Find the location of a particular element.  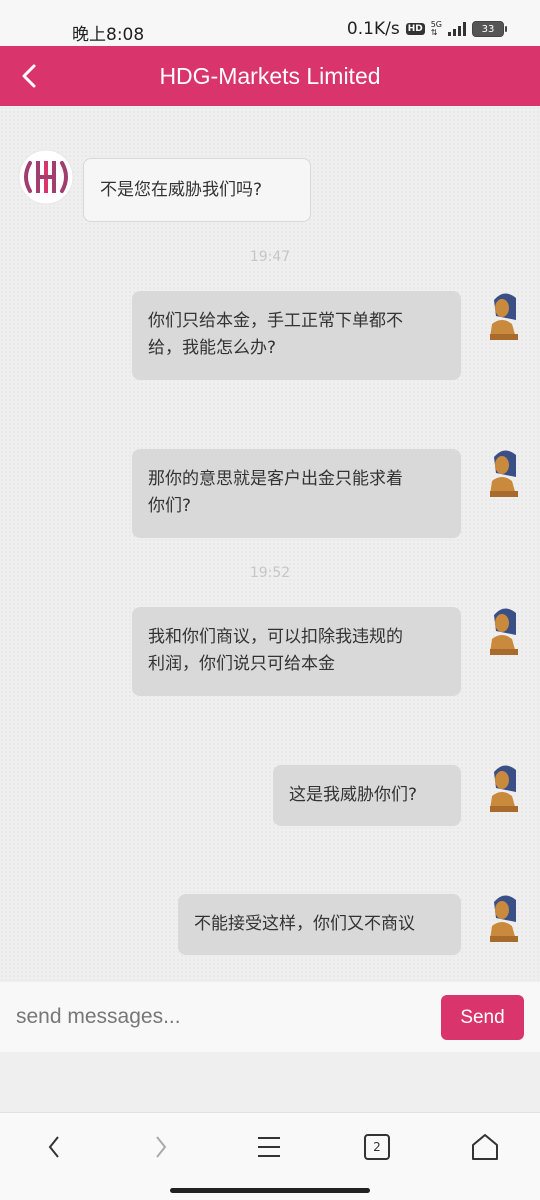

home-icon is located at coordinates (485, 1147).